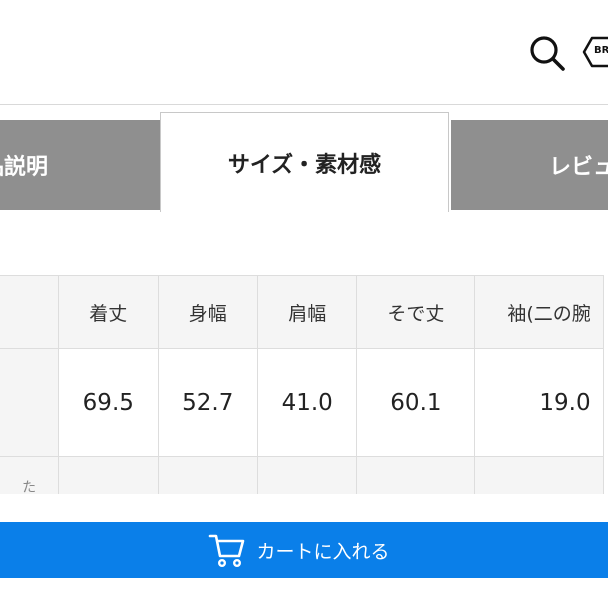  I want to click on table-header-cell: 着丈, so click(108, 312).